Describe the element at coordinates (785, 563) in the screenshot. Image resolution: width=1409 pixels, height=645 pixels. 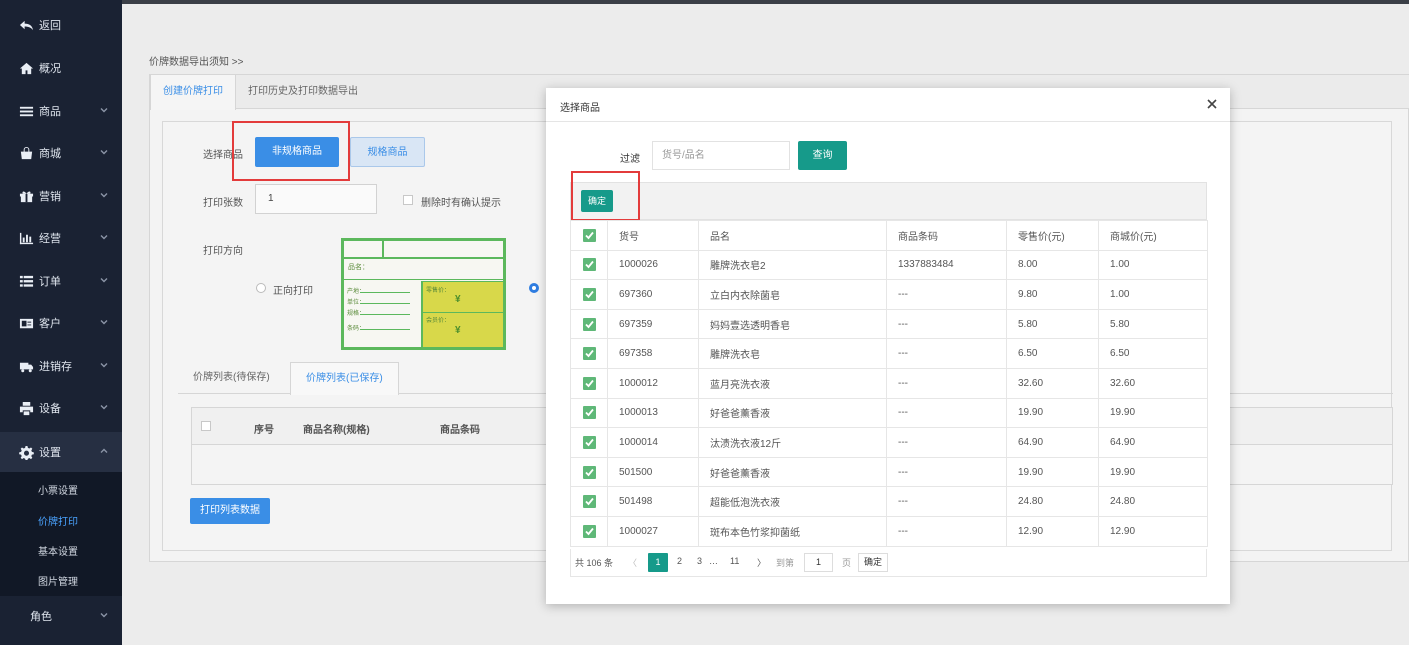
I see `goto-label: 到第` at that location.